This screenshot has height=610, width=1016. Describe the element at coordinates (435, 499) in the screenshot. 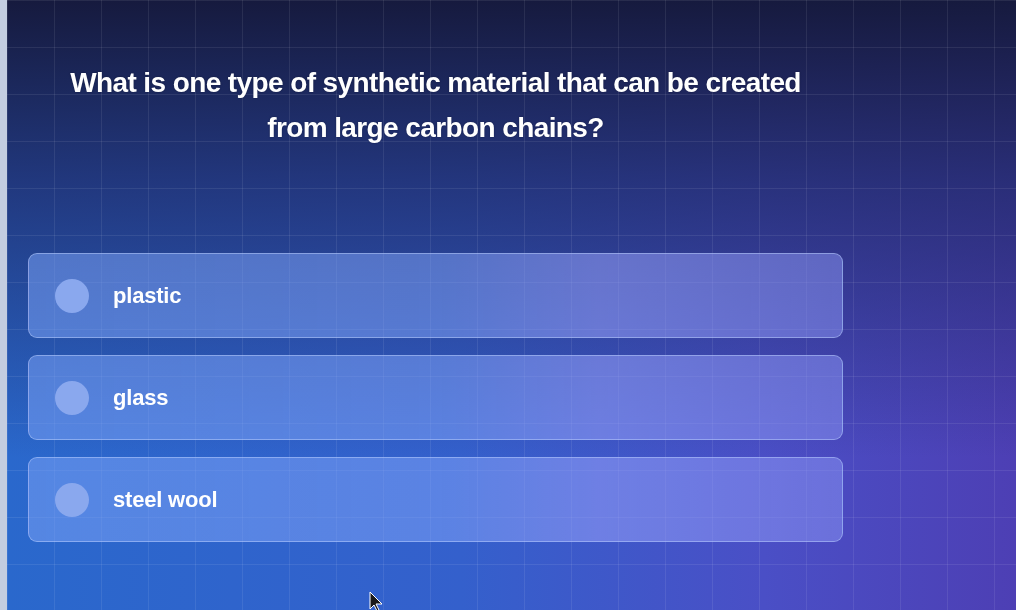

I see `answer-option: steel wool` at that location.